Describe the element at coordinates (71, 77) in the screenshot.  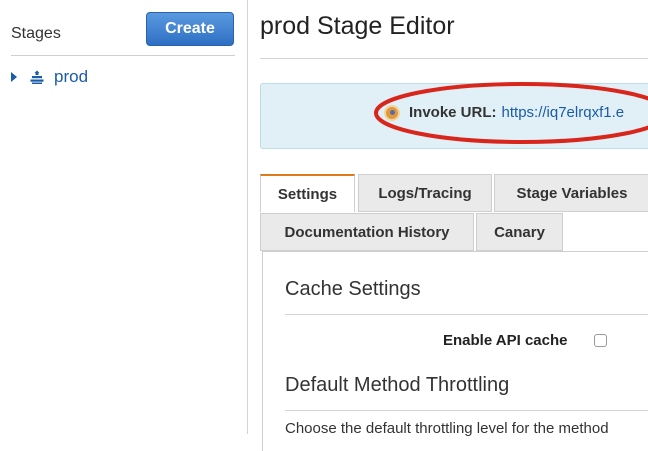
I see `sidebar-item-label: prod` at that location.